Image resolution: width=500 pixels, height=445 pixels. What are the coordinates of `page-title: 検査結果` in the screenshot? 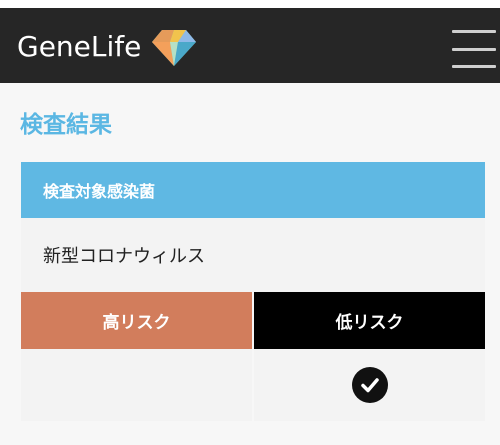 It's located at (66, 125).